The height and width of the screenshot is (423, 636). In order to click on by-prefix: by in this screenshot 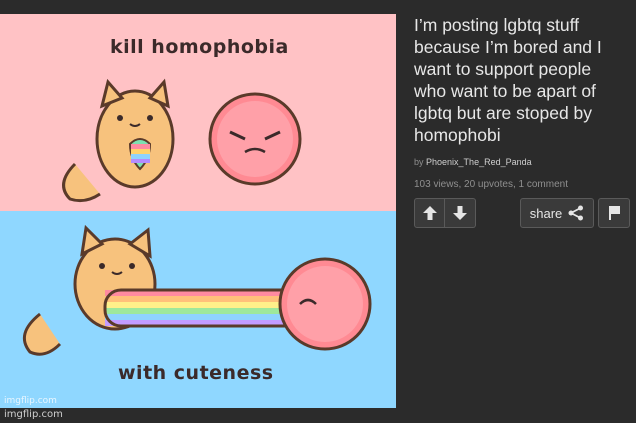, I will do `click(419, 162)`.